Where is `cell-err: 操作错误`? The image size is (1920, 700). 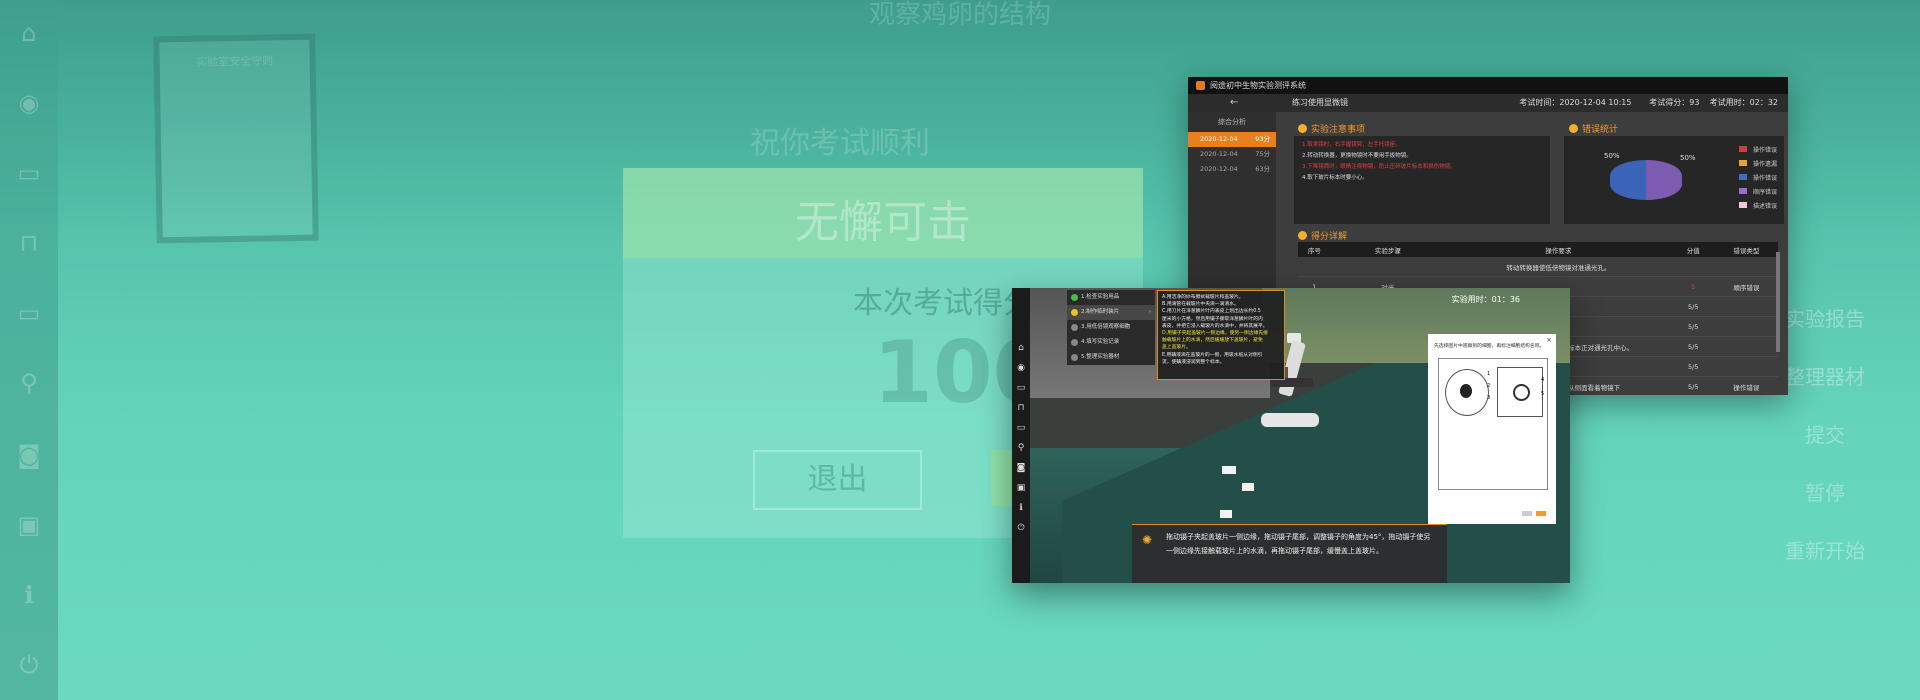
cell-err: 操作错误 is located at coordinates (1746, 385).